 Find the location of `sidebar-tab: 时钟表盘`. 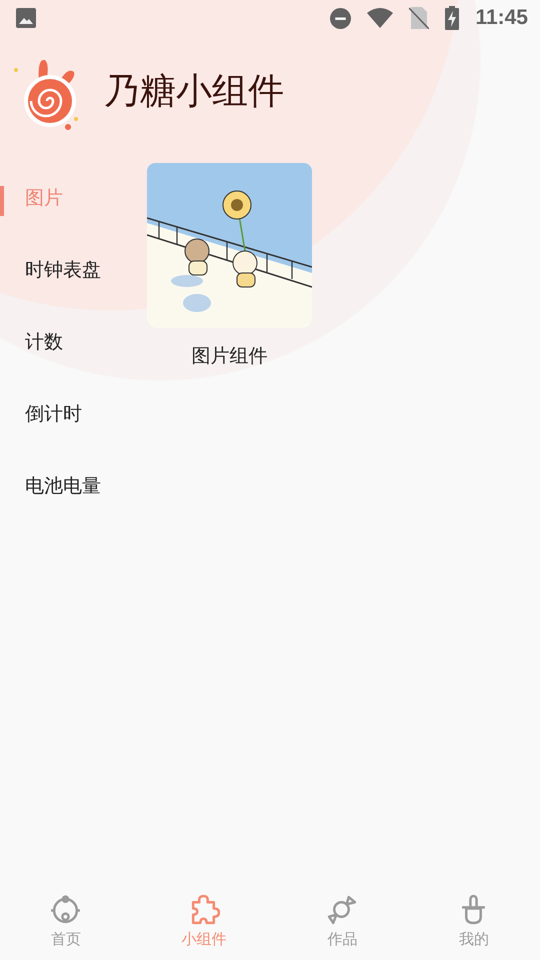

sidebar-tab: 时钟表盘 is located at coordinates (70, 270).